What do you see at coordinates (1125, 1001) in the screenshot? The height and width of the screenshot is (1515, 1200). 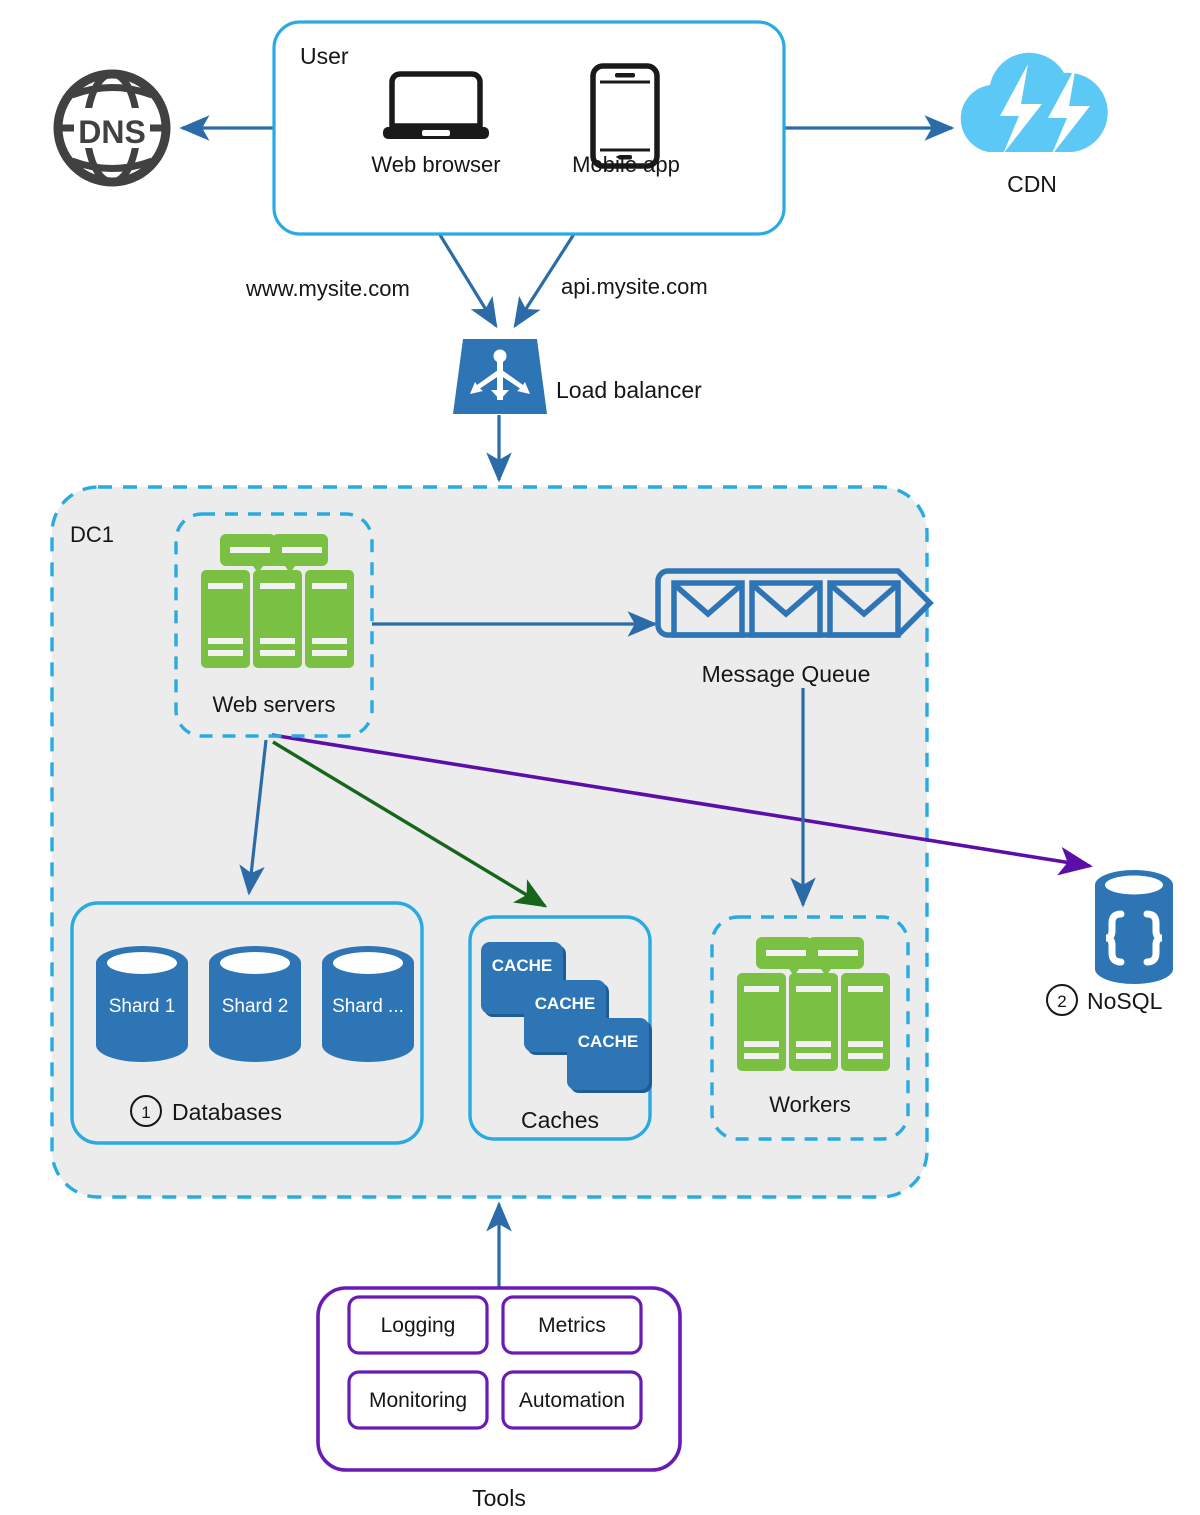 I see `nosql-label: NoSQL` at bounding box center [1125, 1001].